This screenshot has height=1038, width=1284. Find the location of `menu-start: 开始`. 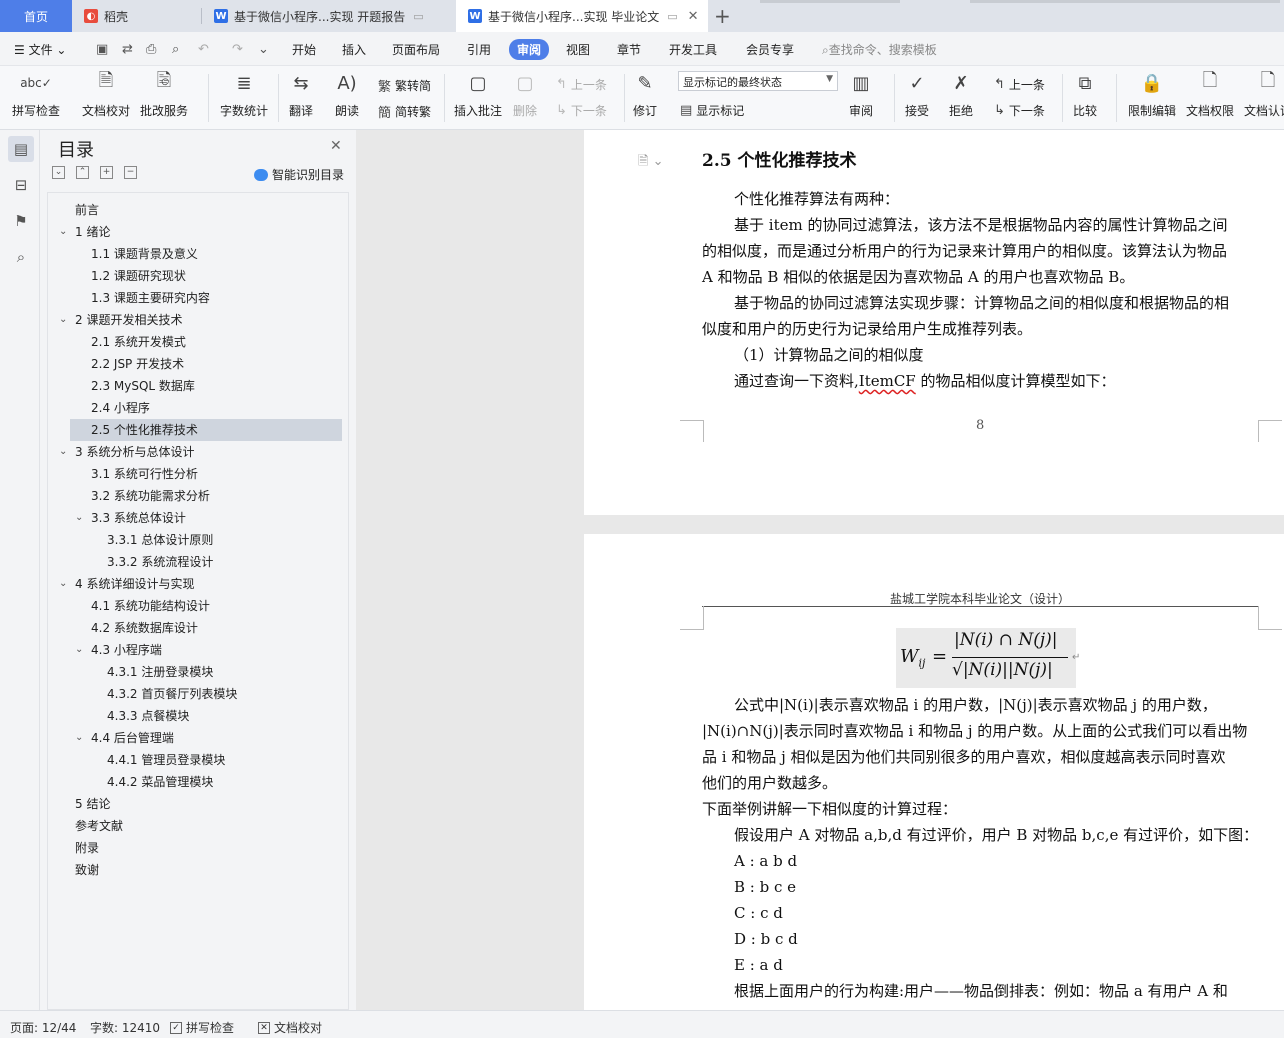

menu-start: 开始 is located at coordinates (304, 49).